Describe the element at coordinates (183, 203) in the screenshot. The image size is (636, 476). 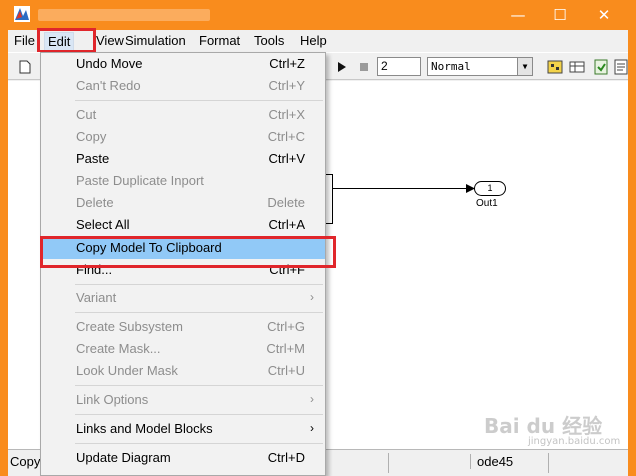
I see `menu-item-delete: Delete Delete` at that location.